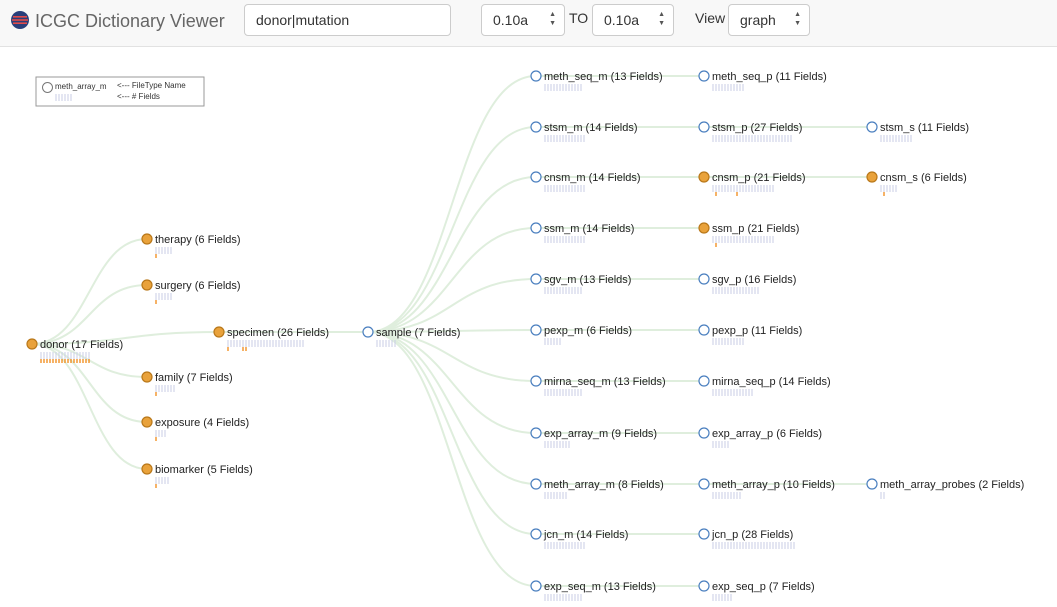 The height and width of the screenshot is (607, 1057). I want to click on node-exp_seq_m: exp_seq_m (13 Fields), so click(593, 590).